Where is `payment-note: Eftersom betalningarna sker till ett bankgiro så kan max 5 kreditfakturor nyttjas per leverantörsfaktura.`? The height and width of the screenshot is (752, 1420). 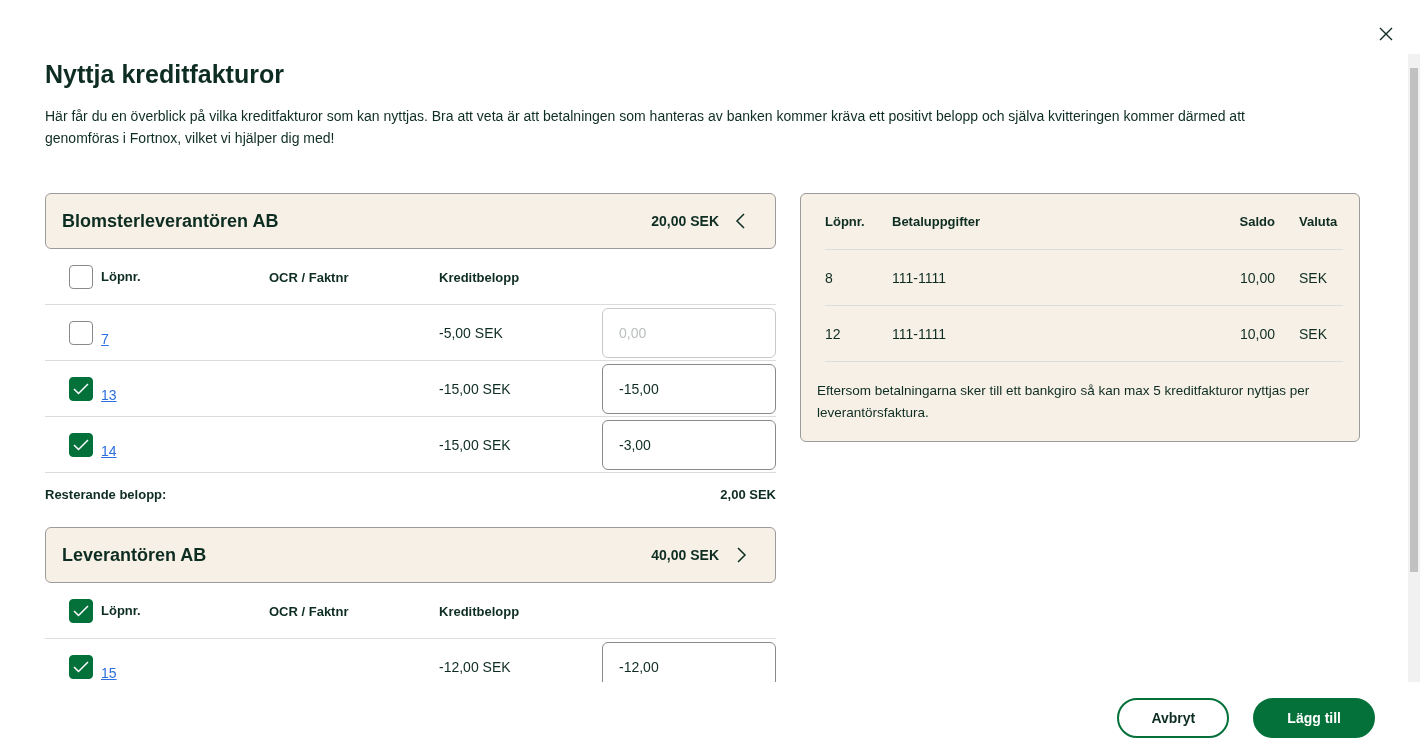 payment-note: Eftersom betalningarna sker till ett bankgiro så kan max 5 kreditfakturor nyttjas per leverantörsfaktura. is located at coordinates (1064, 402).